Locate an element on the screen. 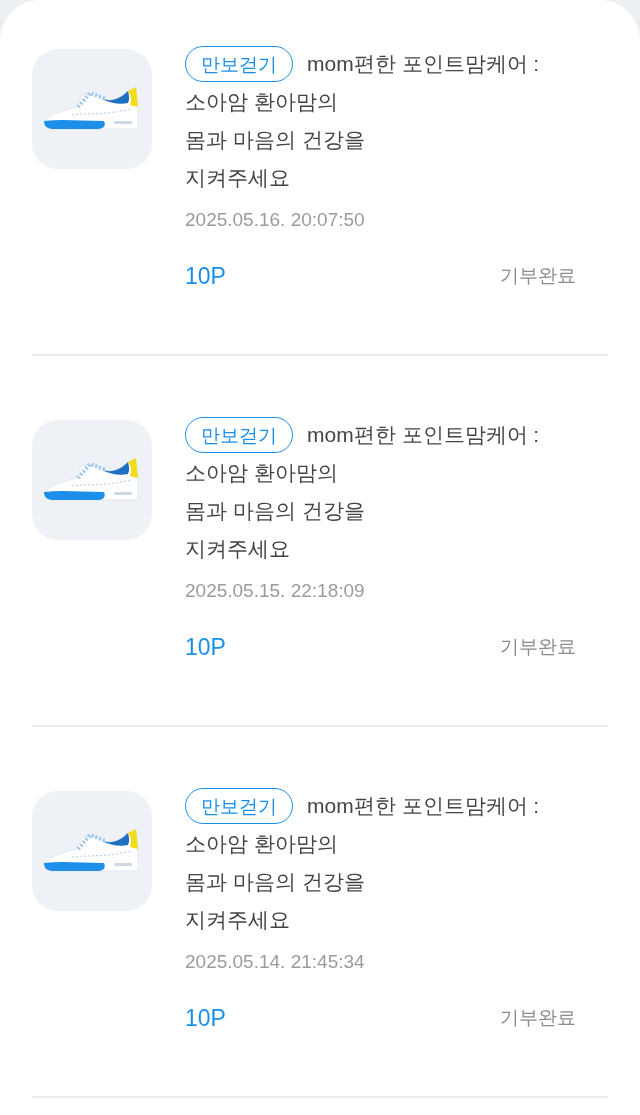  record-datetime: 2025.05.16. 20:07:50 is located at coordinates (275, 220).